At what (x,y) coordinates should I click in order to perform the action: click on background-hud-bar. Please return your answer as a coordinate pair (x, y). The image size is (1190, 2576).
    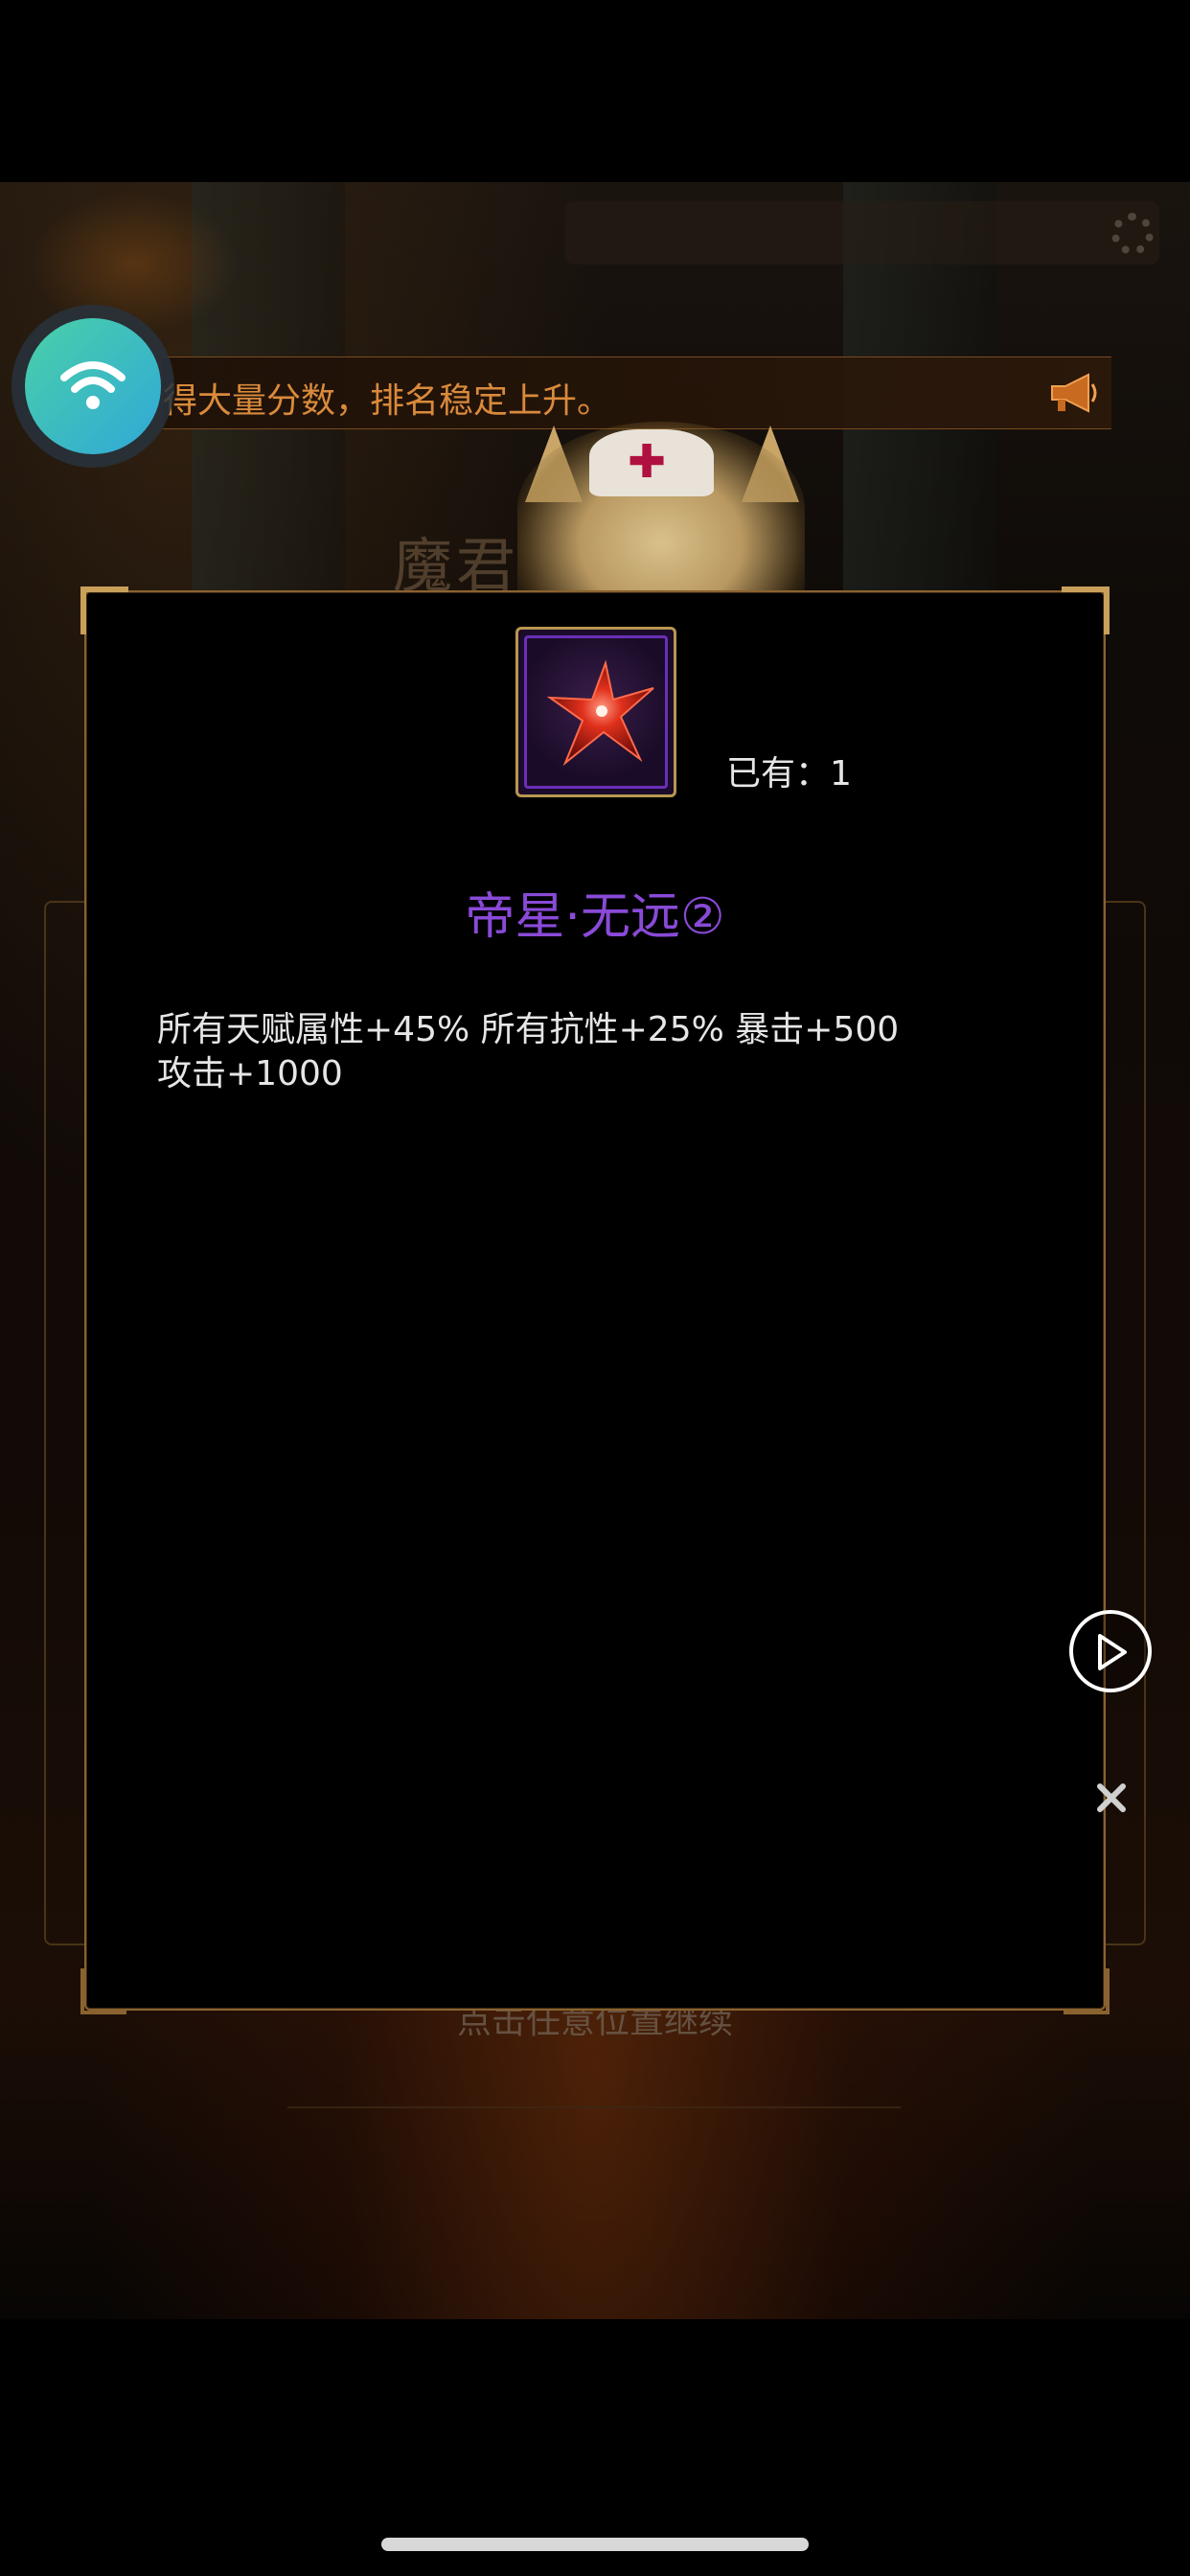
    Looking at the image, I should click on (862, 232).